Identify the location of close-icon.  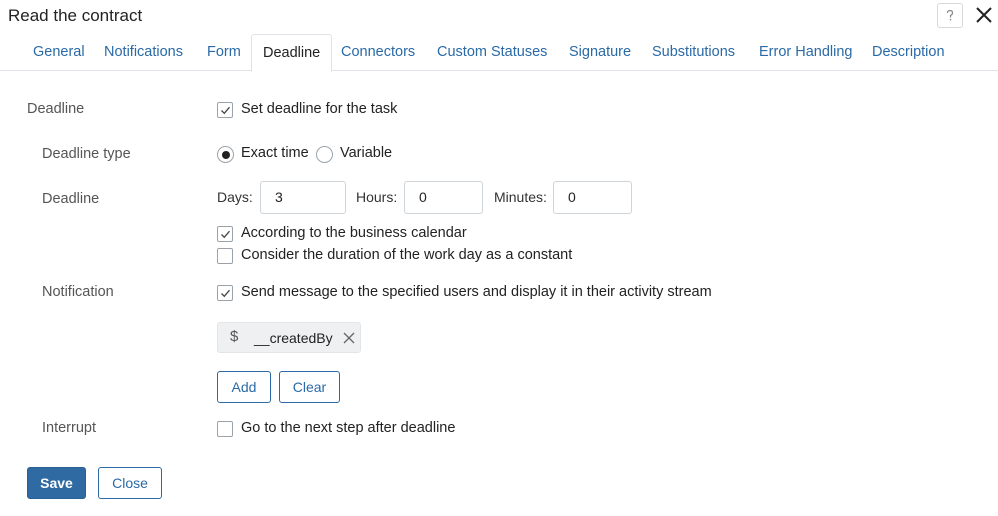
(984, 15).